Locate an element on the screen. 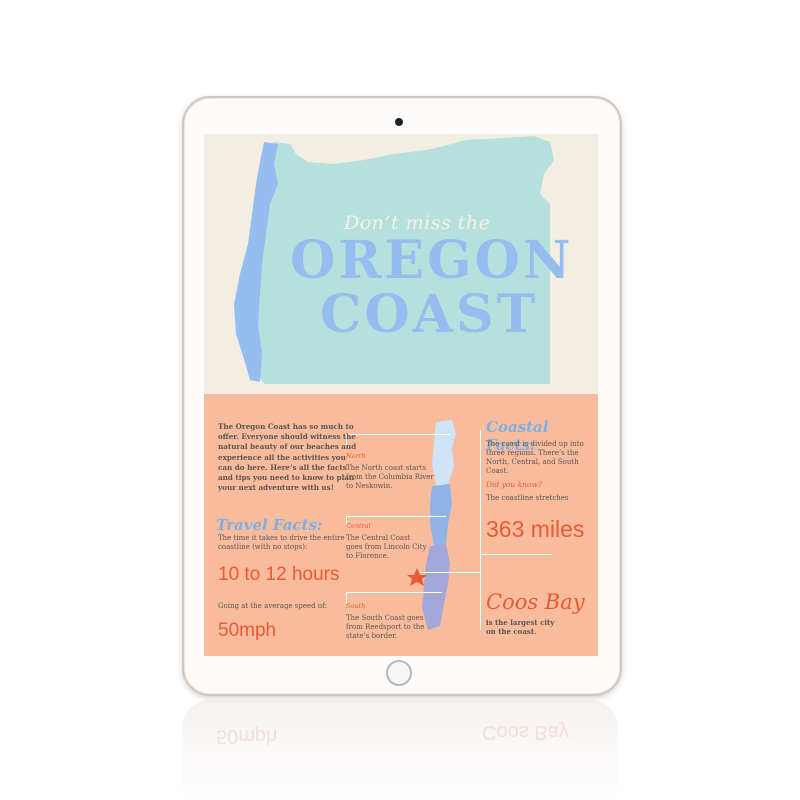  front-camera is located at coordinates (399, 122).